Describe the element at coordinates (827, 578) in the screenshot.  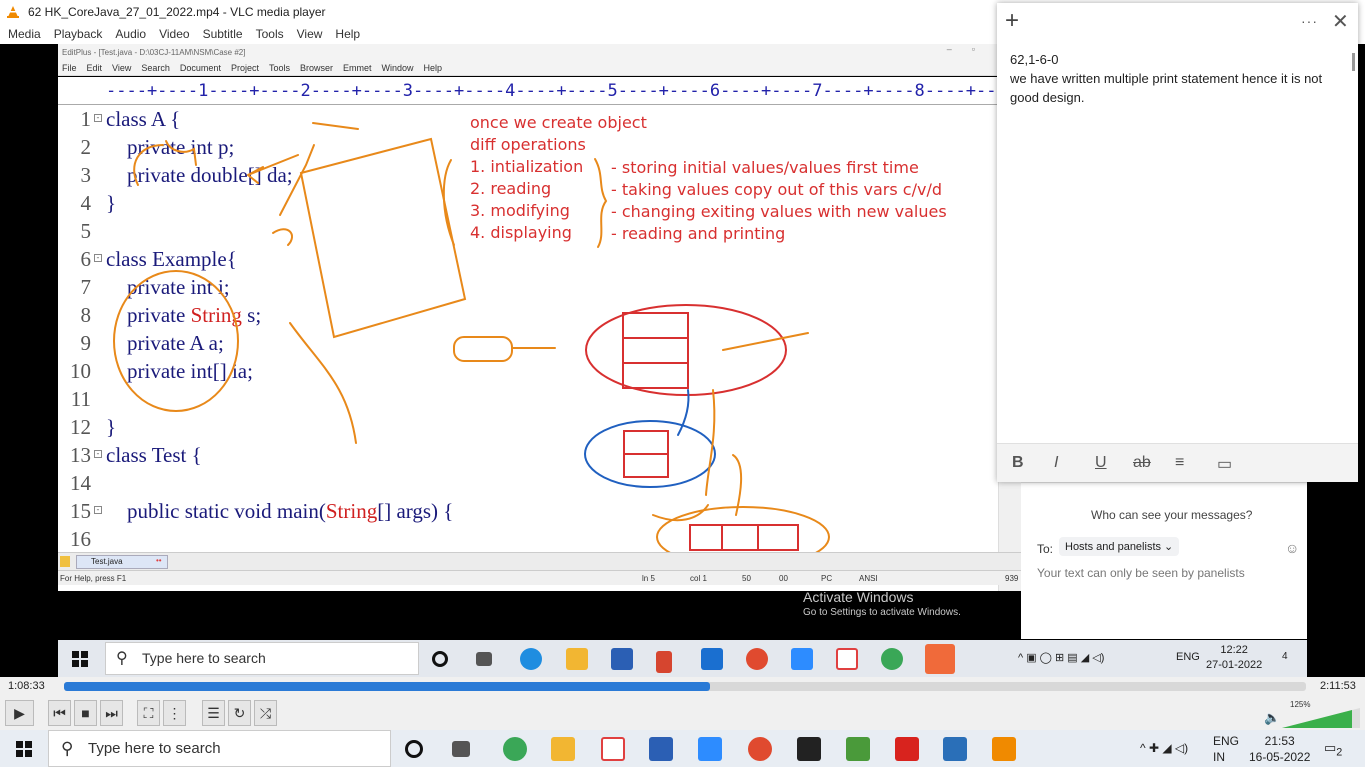
I see `status-pc: PC` at that location.